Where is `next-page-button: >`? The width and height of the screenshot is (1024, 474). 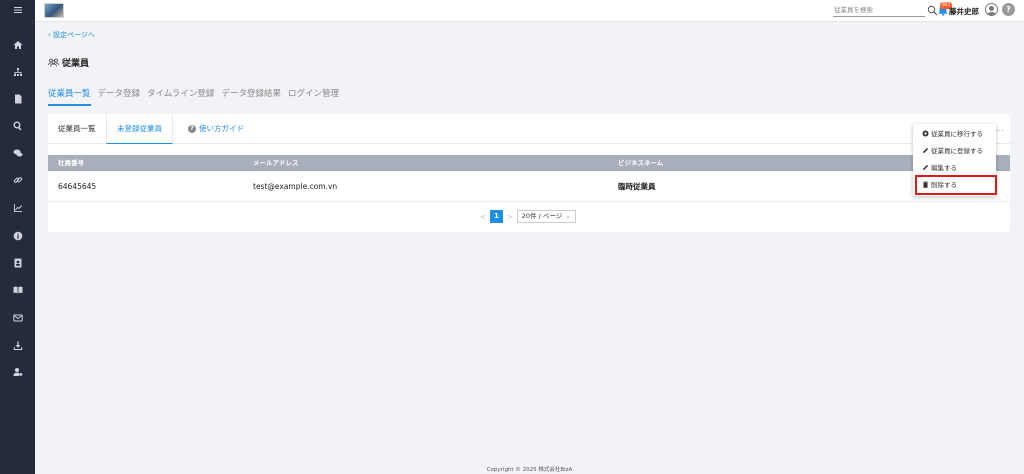 next-page-button: > is located at coordinates (510, 217).